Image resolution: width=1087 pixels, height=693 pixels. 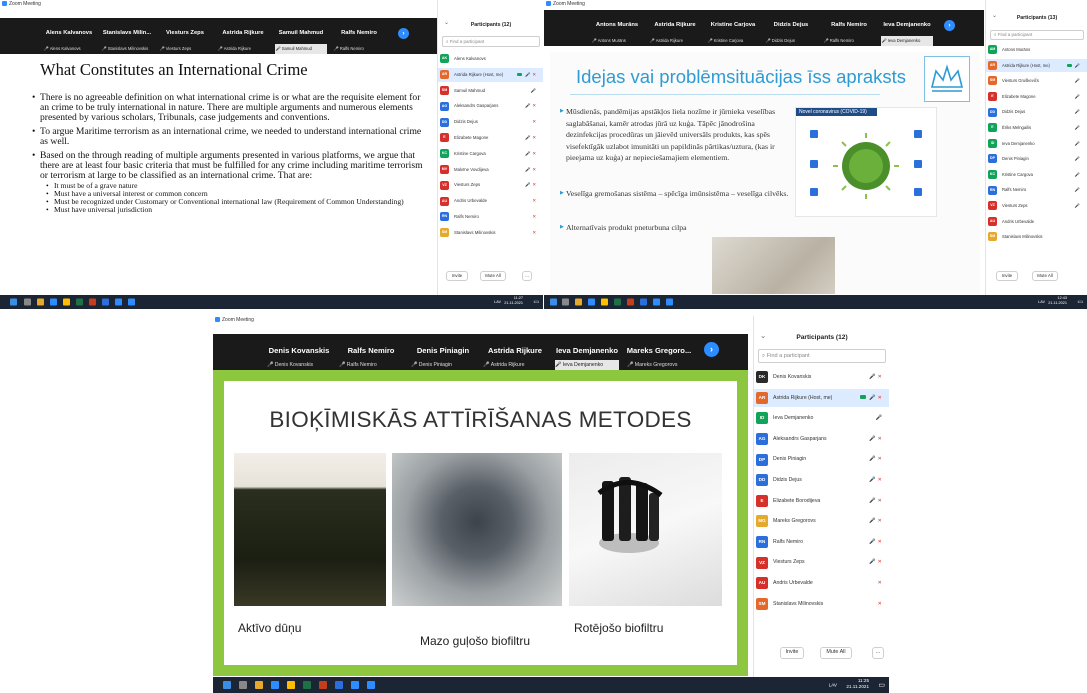 What do you see at coordinates (1036, 222) in the screenshot?
I see `participant-row: AU Andris Urbevalde` at bounding box center [1036, 222].